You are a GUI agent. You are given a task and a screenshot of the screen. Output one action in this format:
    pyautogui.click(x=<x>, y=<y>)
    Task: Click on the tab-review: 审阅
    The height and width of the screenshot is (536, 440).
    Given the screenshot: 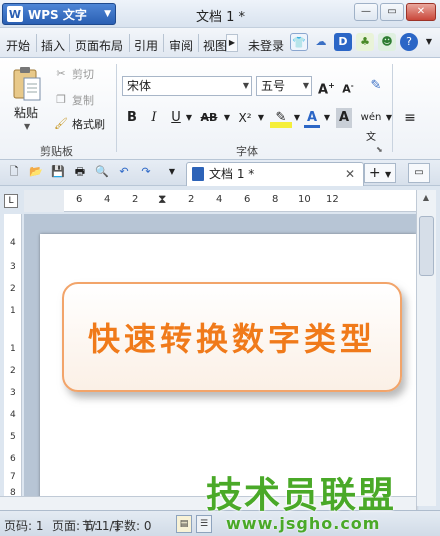 What is the action you would take?
    pyautogui.click(x=181, y=45)
    